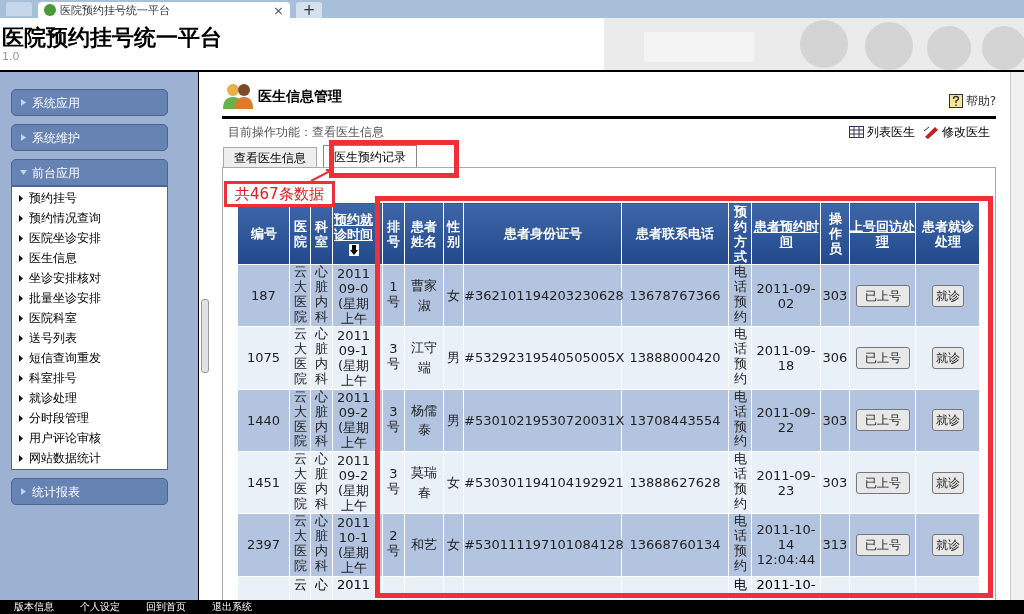 This screenshot has height=614, width=1024. I want to click on column-header: 上号回访处理, so click(882, 233).